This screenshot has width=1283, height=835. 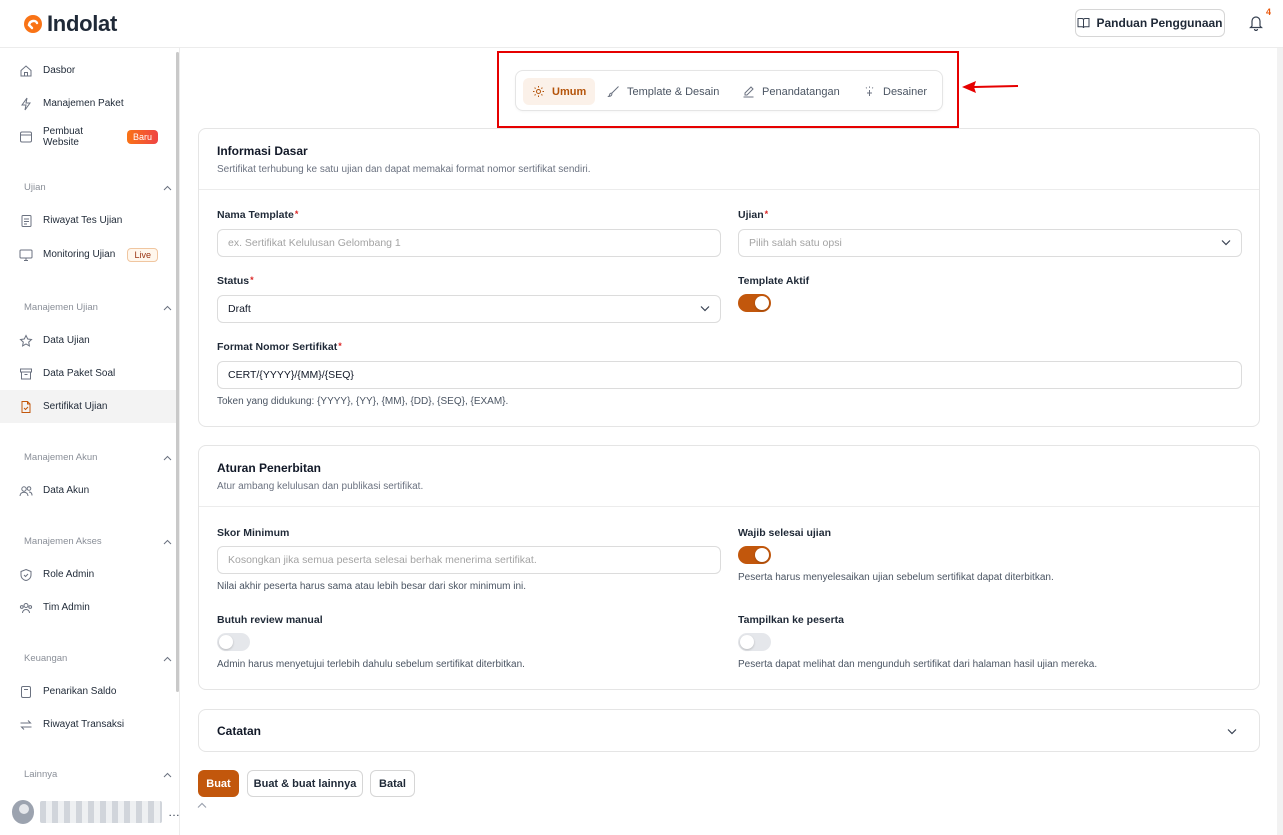 What do you see at coordinates (61, 307) in the screenshot?
I see `sidebar-group-label: Manajemen Ujian` at bounding box center [61, 307].